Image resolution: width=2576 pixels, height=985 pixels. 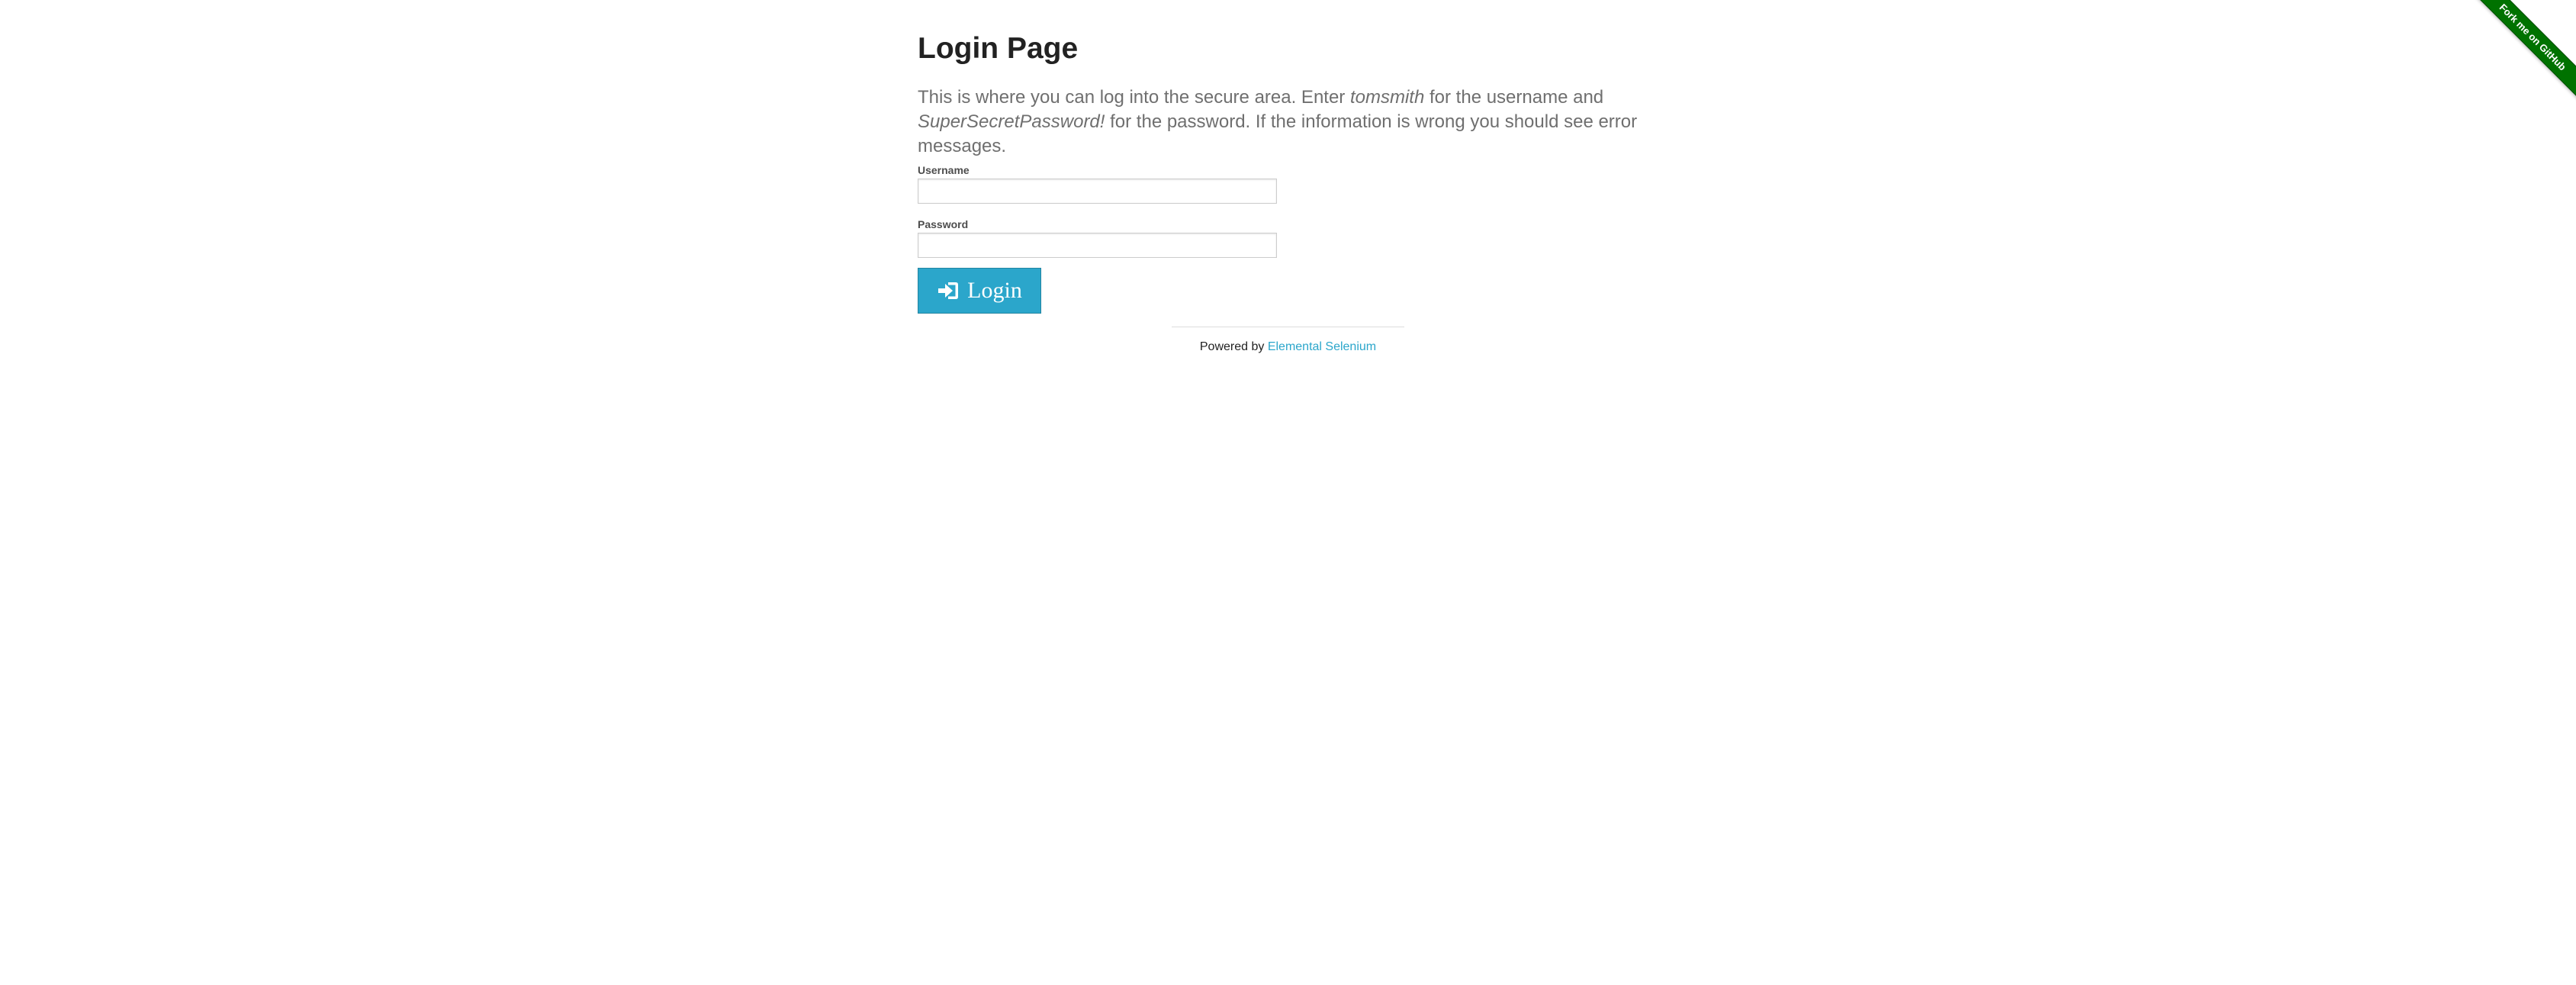 I want to click on login-form: Username Password Login, so click(x=1299, y=238).